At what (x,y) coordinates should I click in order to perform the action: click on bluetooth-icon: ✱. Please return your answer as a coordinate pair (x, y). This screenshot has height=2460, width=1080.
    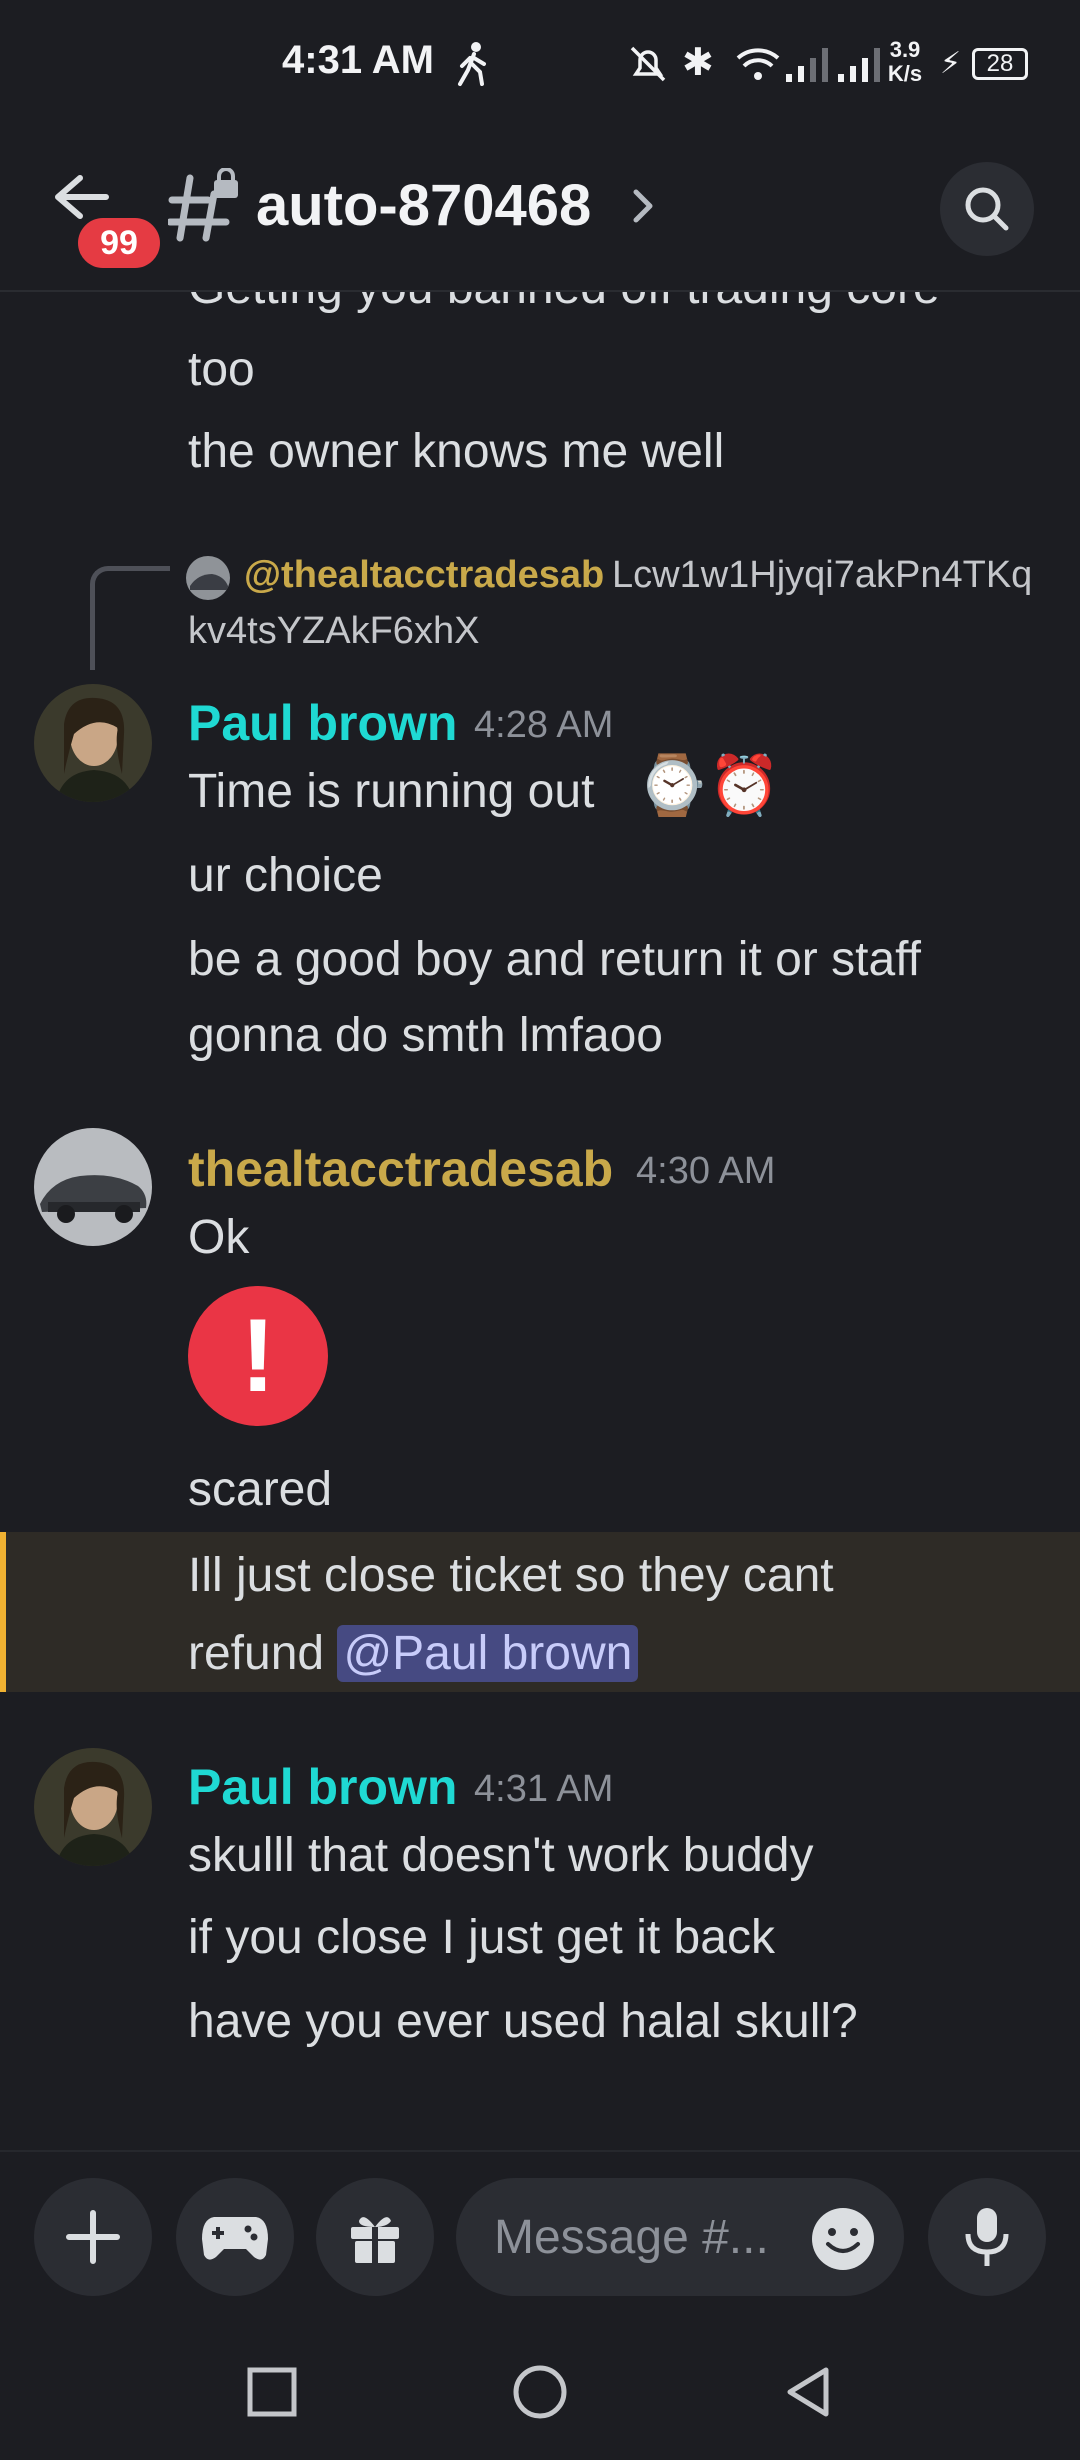
    Looking at the image, I should click on (698, 63).